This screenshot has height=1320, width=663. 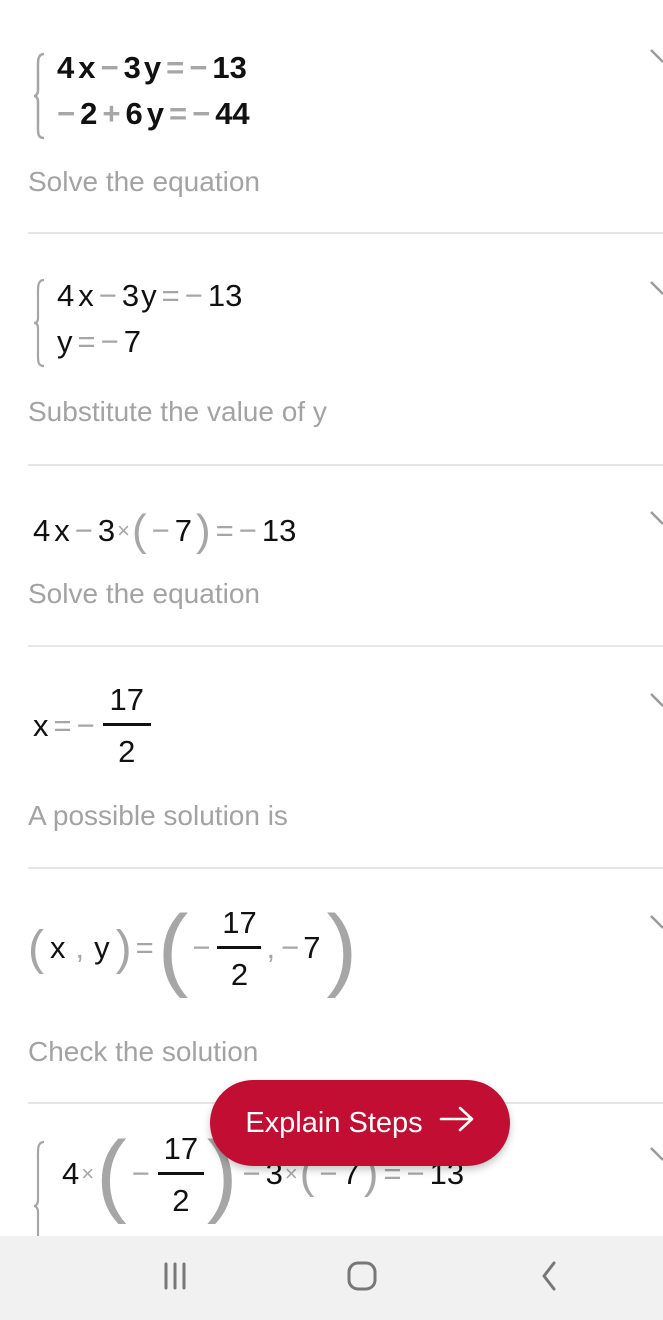 What do you see at coordinates (177, 411) in the screenshot?
I see `step-description: Substitute the value of y` at bounding box center [177, 411].